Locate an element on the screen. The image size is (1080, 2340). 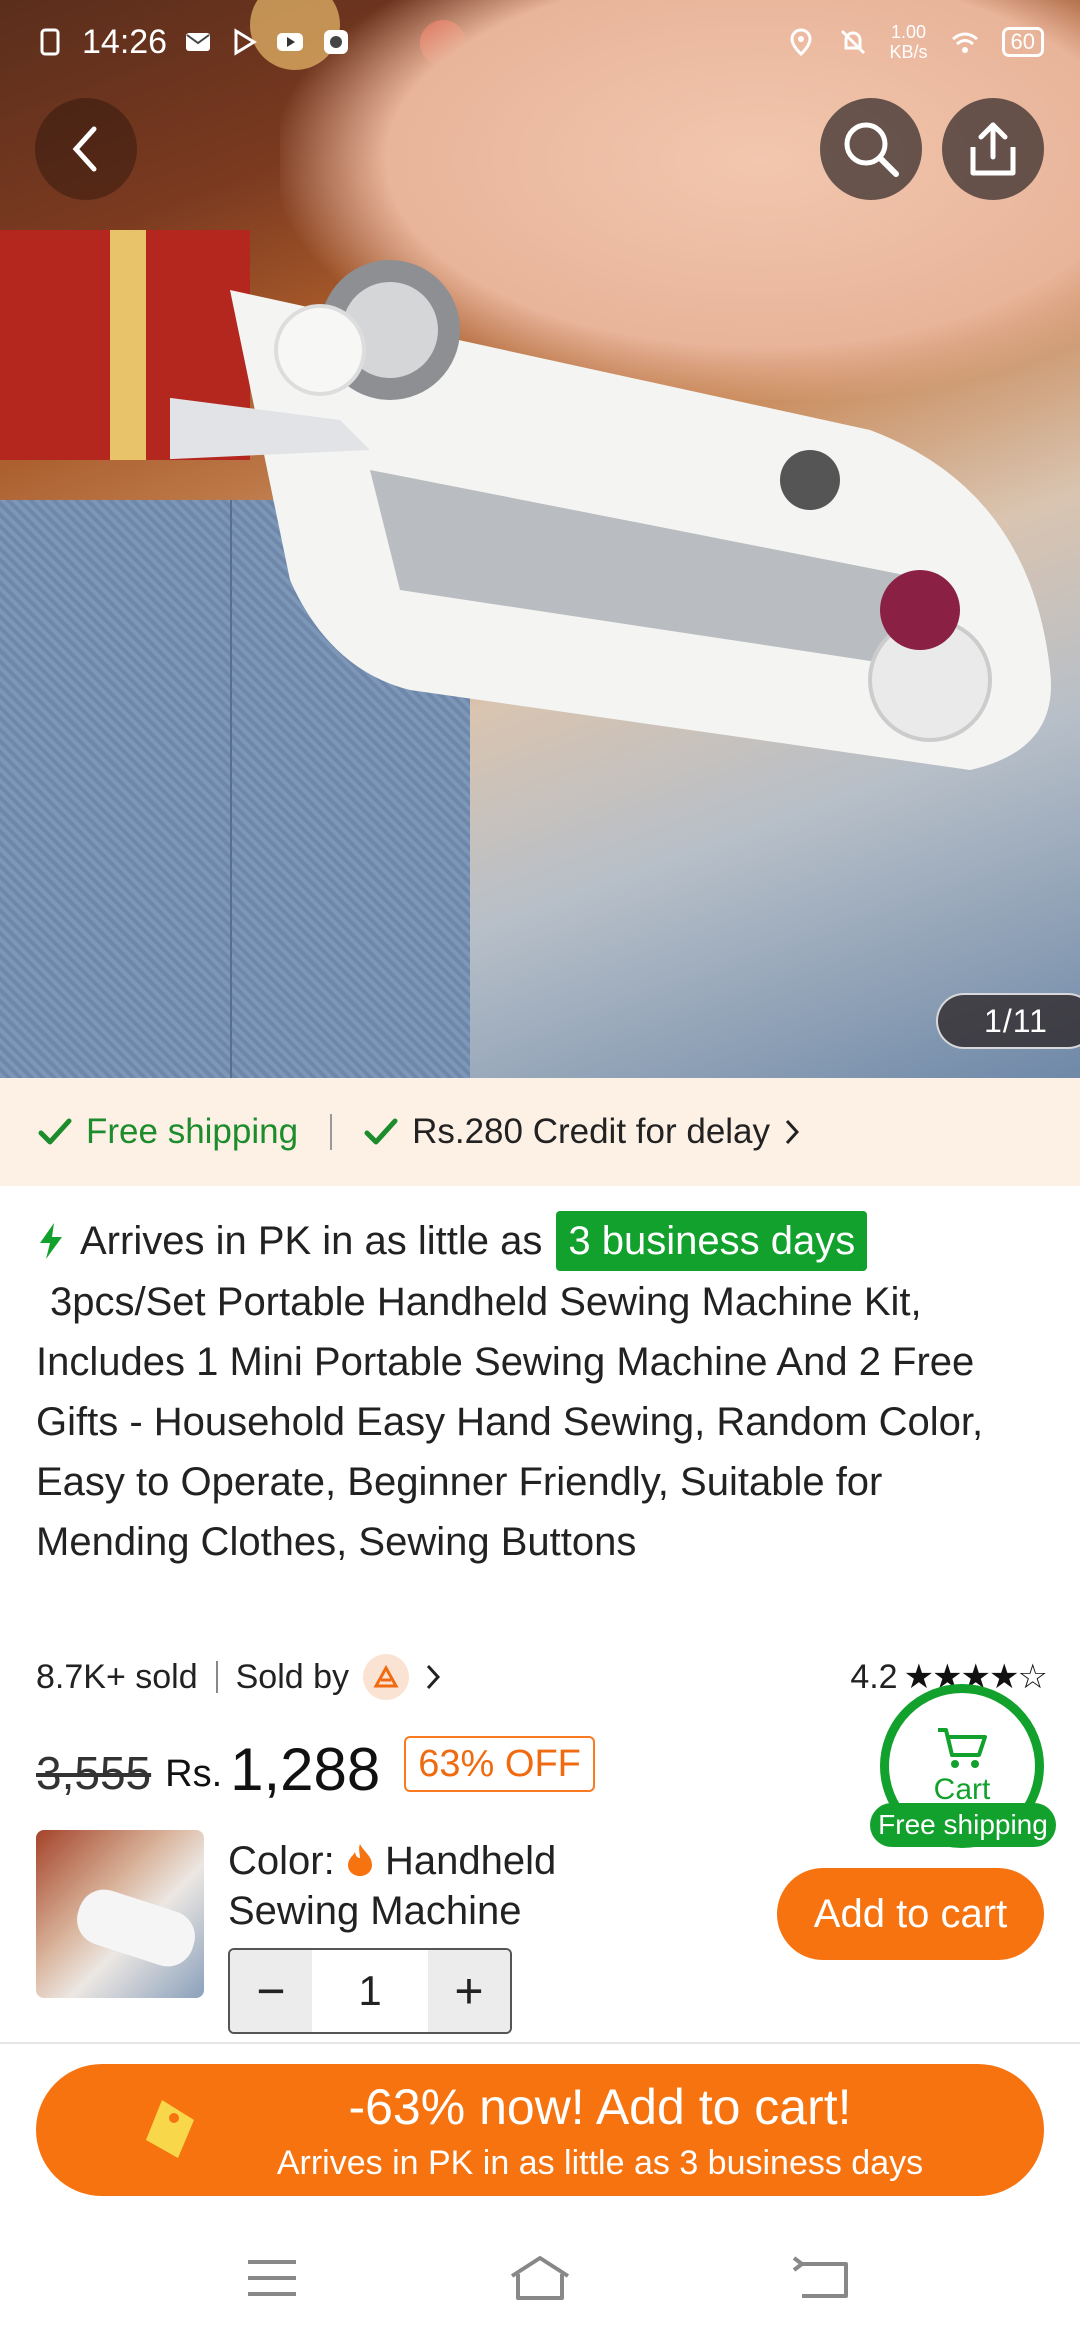
shipping-strip: Free shipping Rs.280 Credit for delay is located at coordinates (540, 1132).